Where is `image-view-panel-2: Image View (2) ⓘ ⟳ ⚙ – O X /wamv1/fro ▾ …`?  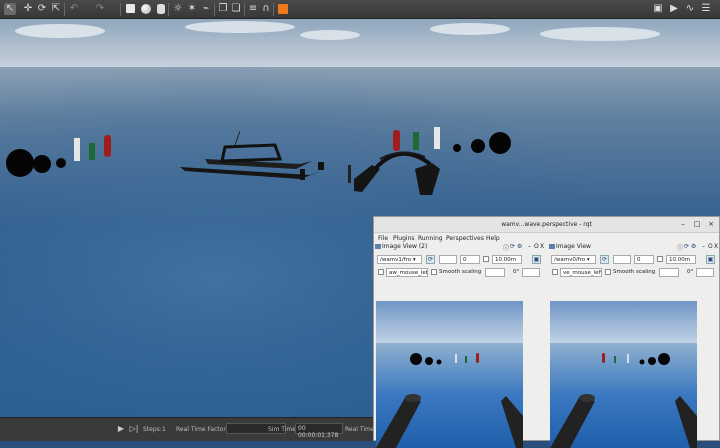
image-view-panel-2: Image View (2) ⓘ ⟳ ⚙ – O X /wamv1/fro ▾ … is located at coordinates (460, 345).